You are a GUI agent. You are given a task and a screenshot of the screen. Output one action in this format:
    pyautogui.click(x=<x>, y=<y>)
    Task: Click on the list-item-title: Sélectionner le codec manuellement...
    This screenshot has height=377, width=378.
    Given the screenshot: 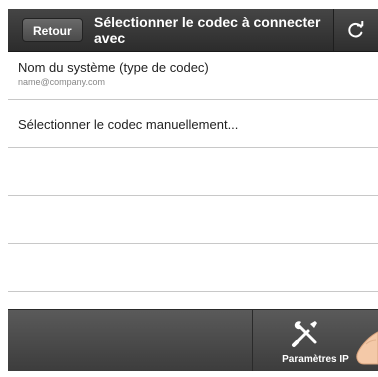 What is the action you would take?
    pyautogui.click(x=128, y=124)
    